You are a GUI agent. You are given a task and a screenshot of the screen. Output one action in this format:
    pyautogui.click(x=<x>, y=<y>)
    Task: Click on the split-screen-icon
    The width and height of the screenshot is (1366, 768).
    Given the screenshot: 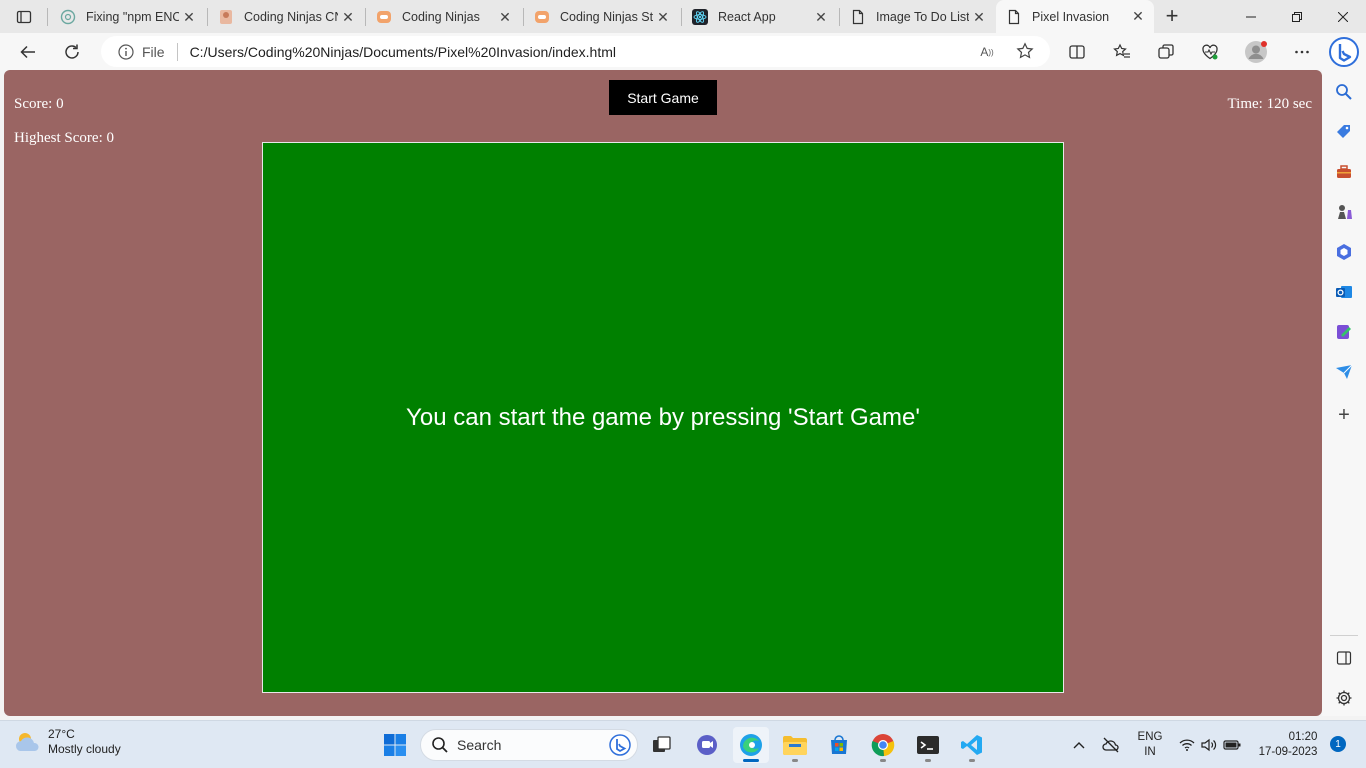 What is the action you would take?
    pyautogui.click(x=1077, y=52)
    